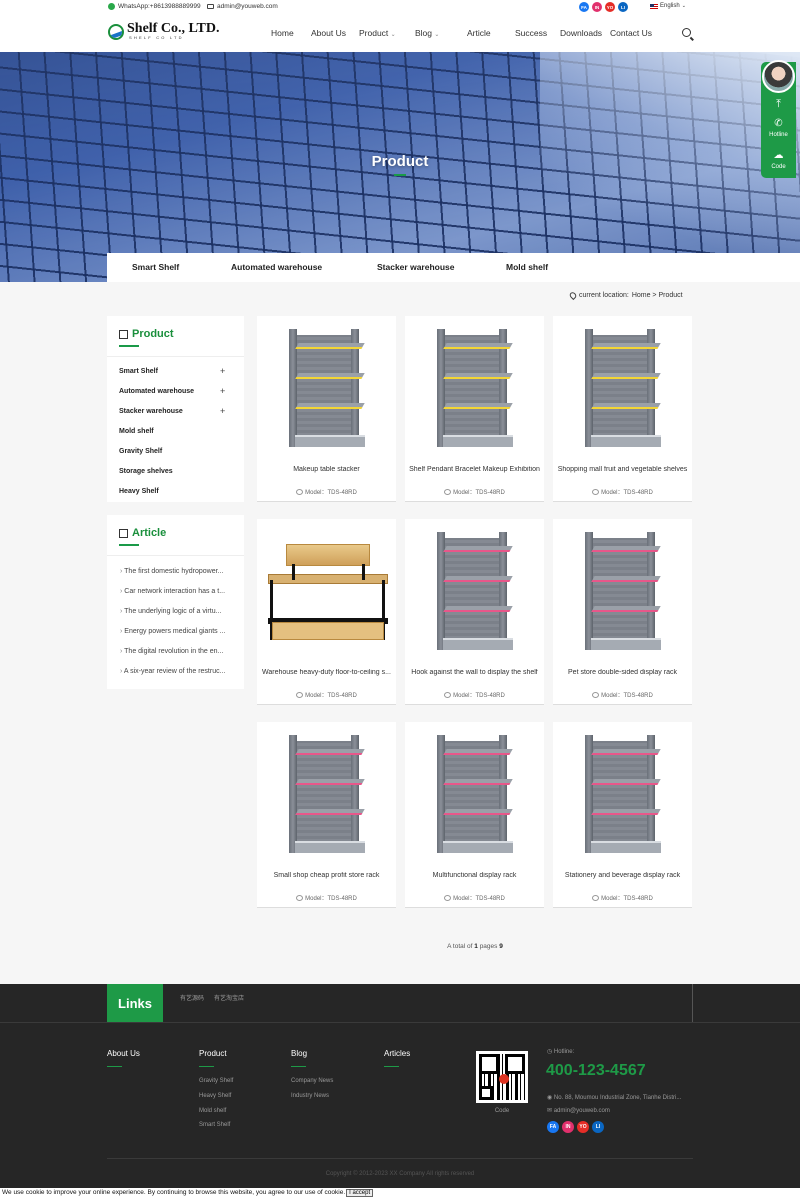  What do you see at coordinates (583, 1127) in the screenshot?
I see `footer-social-yo-icon: YO` at bounding box center [583, 1127].